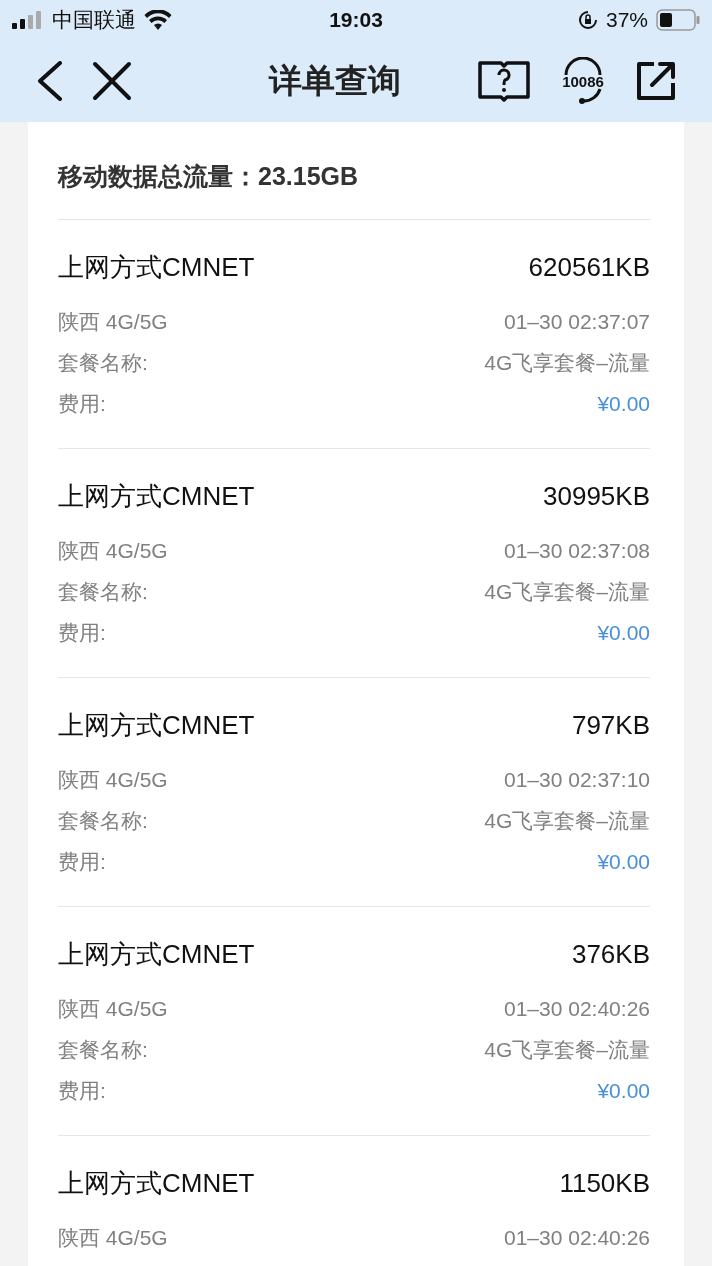 This screenshot has width=712, height=1266. What do you see at coordinates (158, 20) in the screenshot?
I see `wifi-icon` at bounding box center [158, 20].